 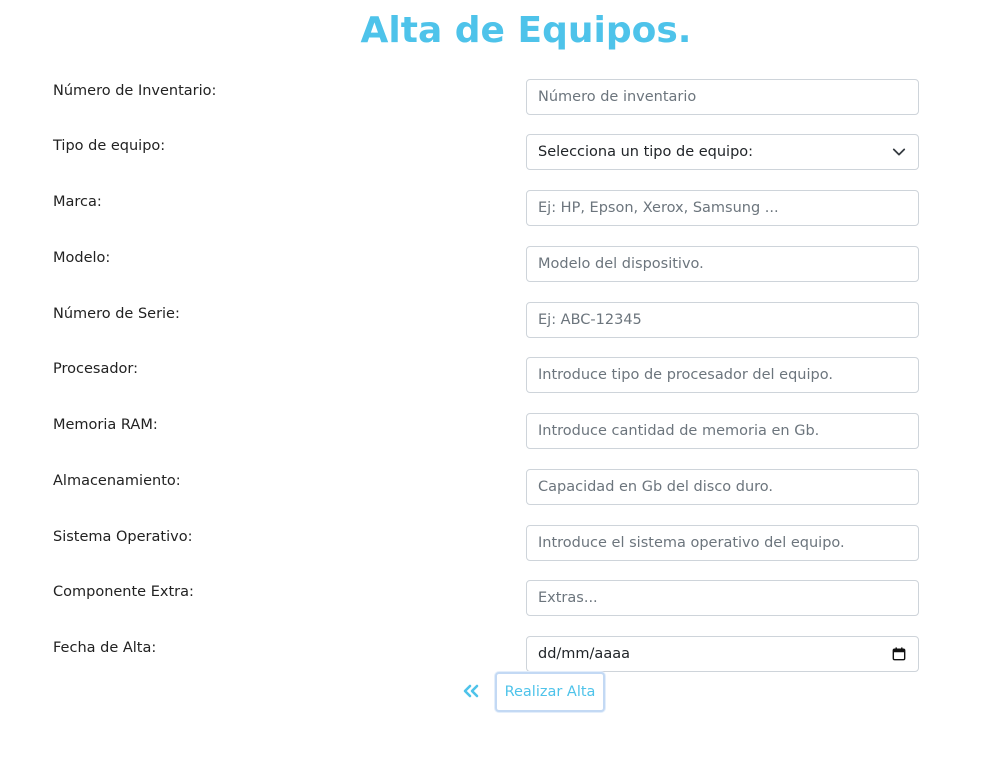 I want to click on form-row-marca: Marca:, so click(x=492, y=208).